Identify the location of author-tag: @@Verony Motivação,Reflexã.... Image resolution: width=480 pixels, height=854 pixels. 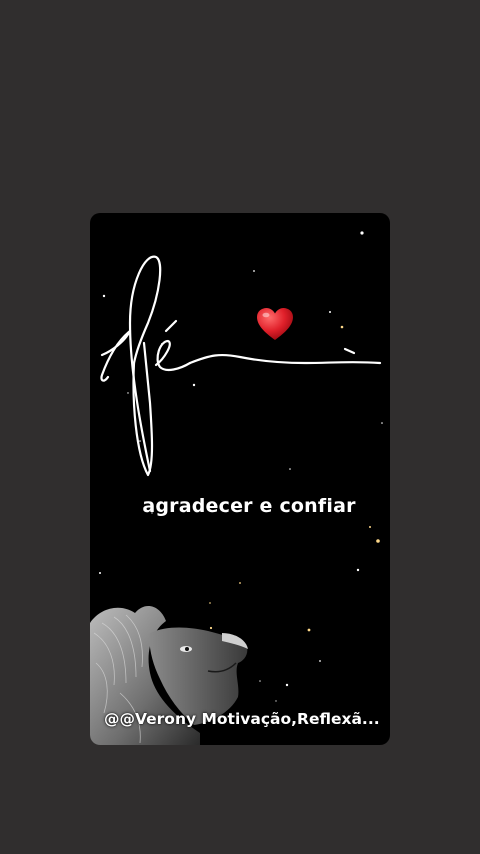
(242, 719).